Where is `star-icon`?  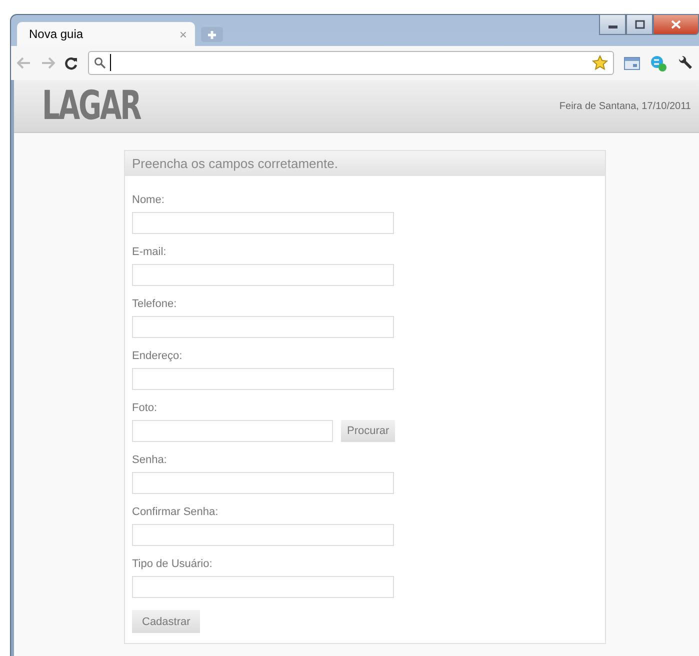
star-icon is located at coordinates (600, 63).